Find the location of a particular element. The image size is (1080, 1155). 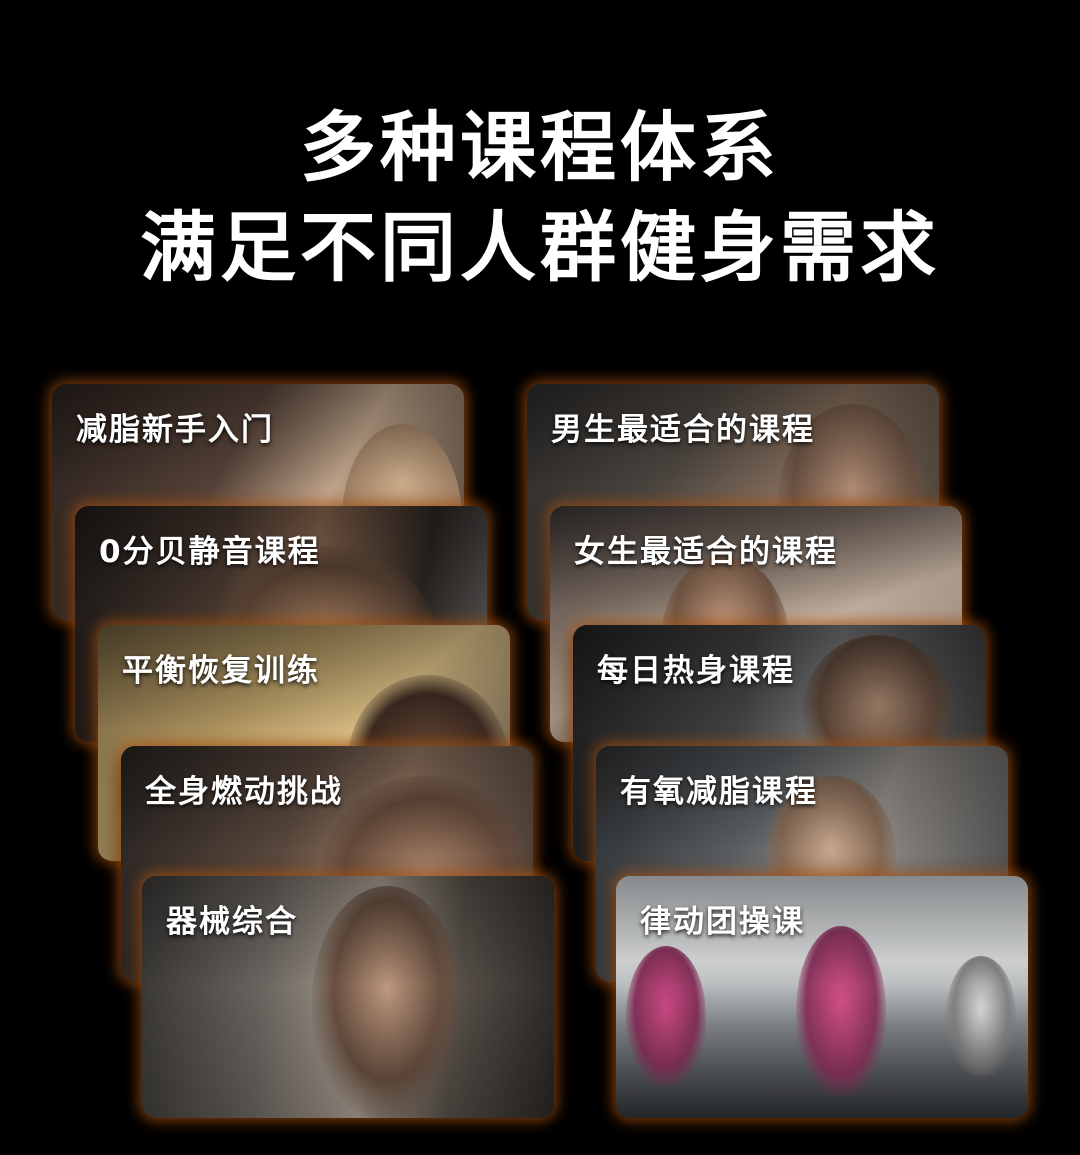

course-label: 减脂新手入门 is located at coordinates (175, 430).